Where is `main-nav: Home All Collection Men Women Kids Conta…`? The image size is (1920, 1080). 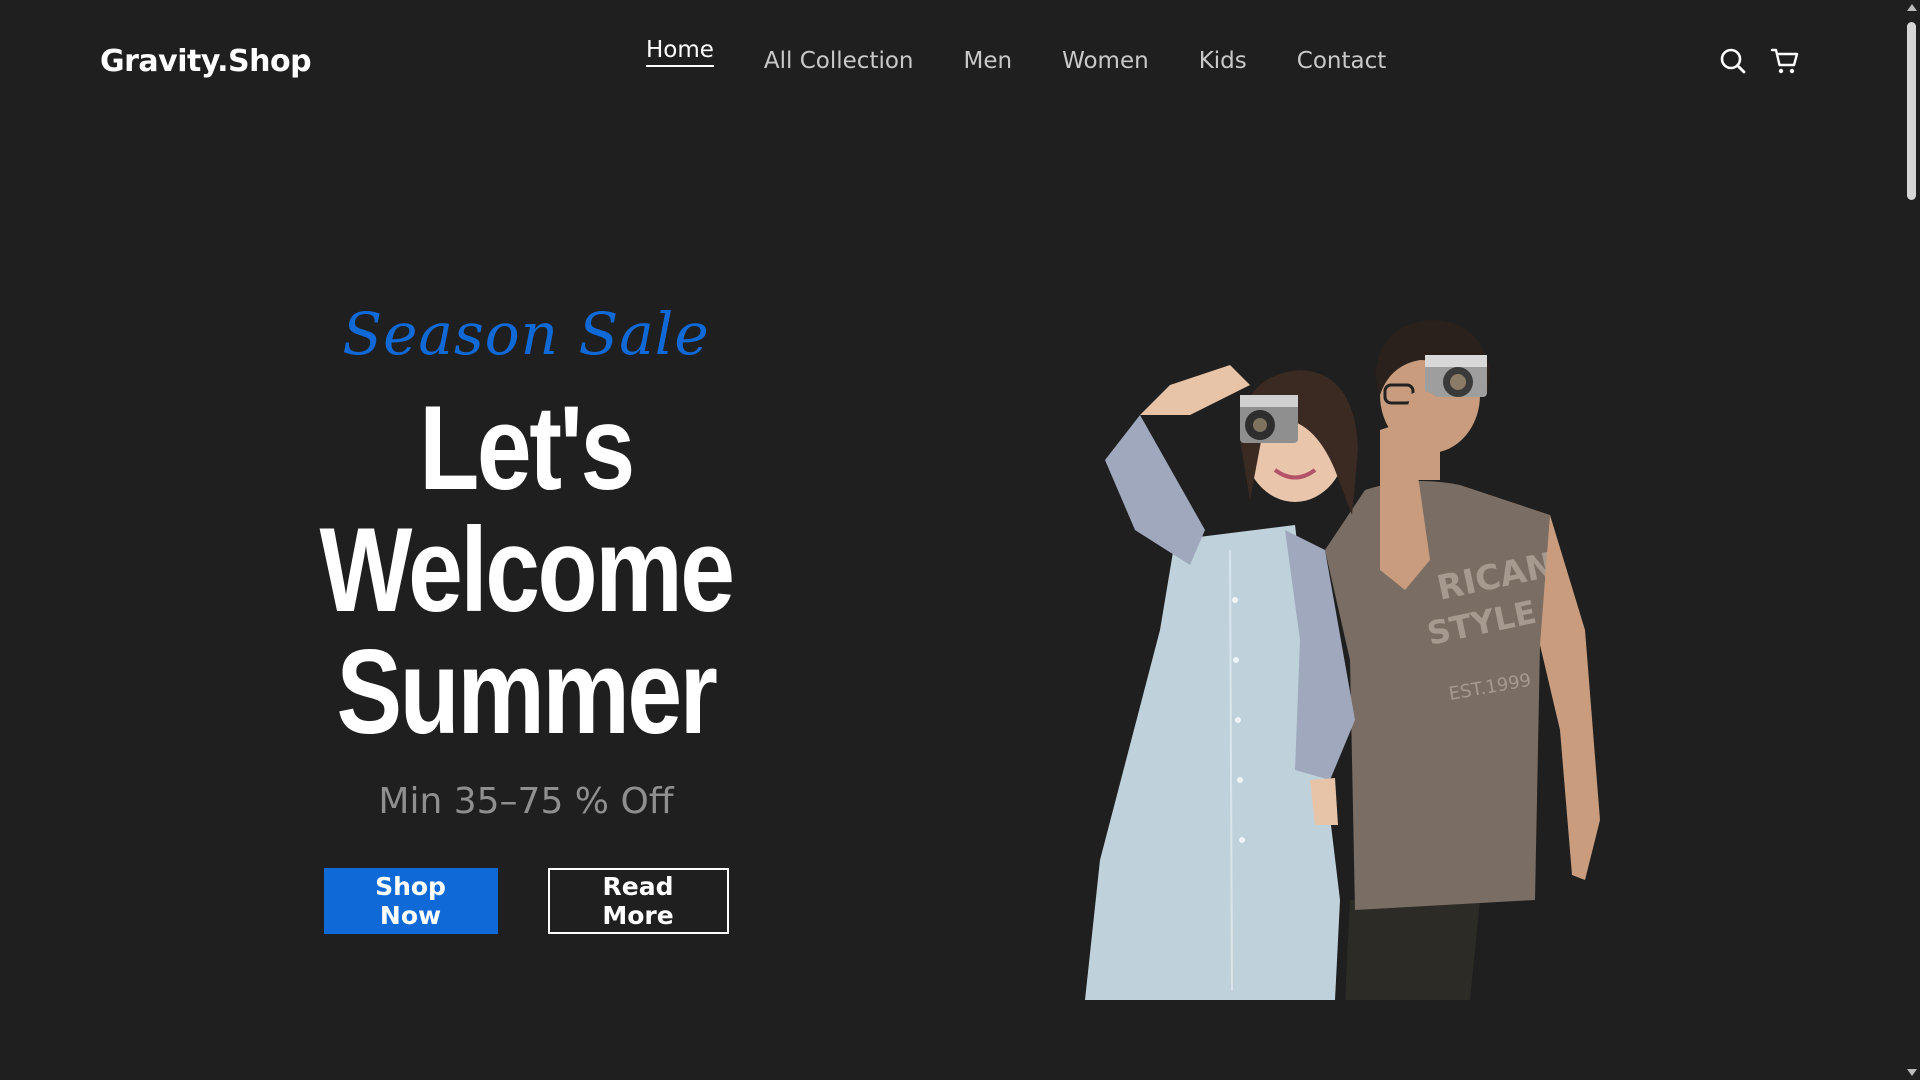 main-nav: Home All Collection Men Women Kids Conta… is located at coordinates (1041, 55).